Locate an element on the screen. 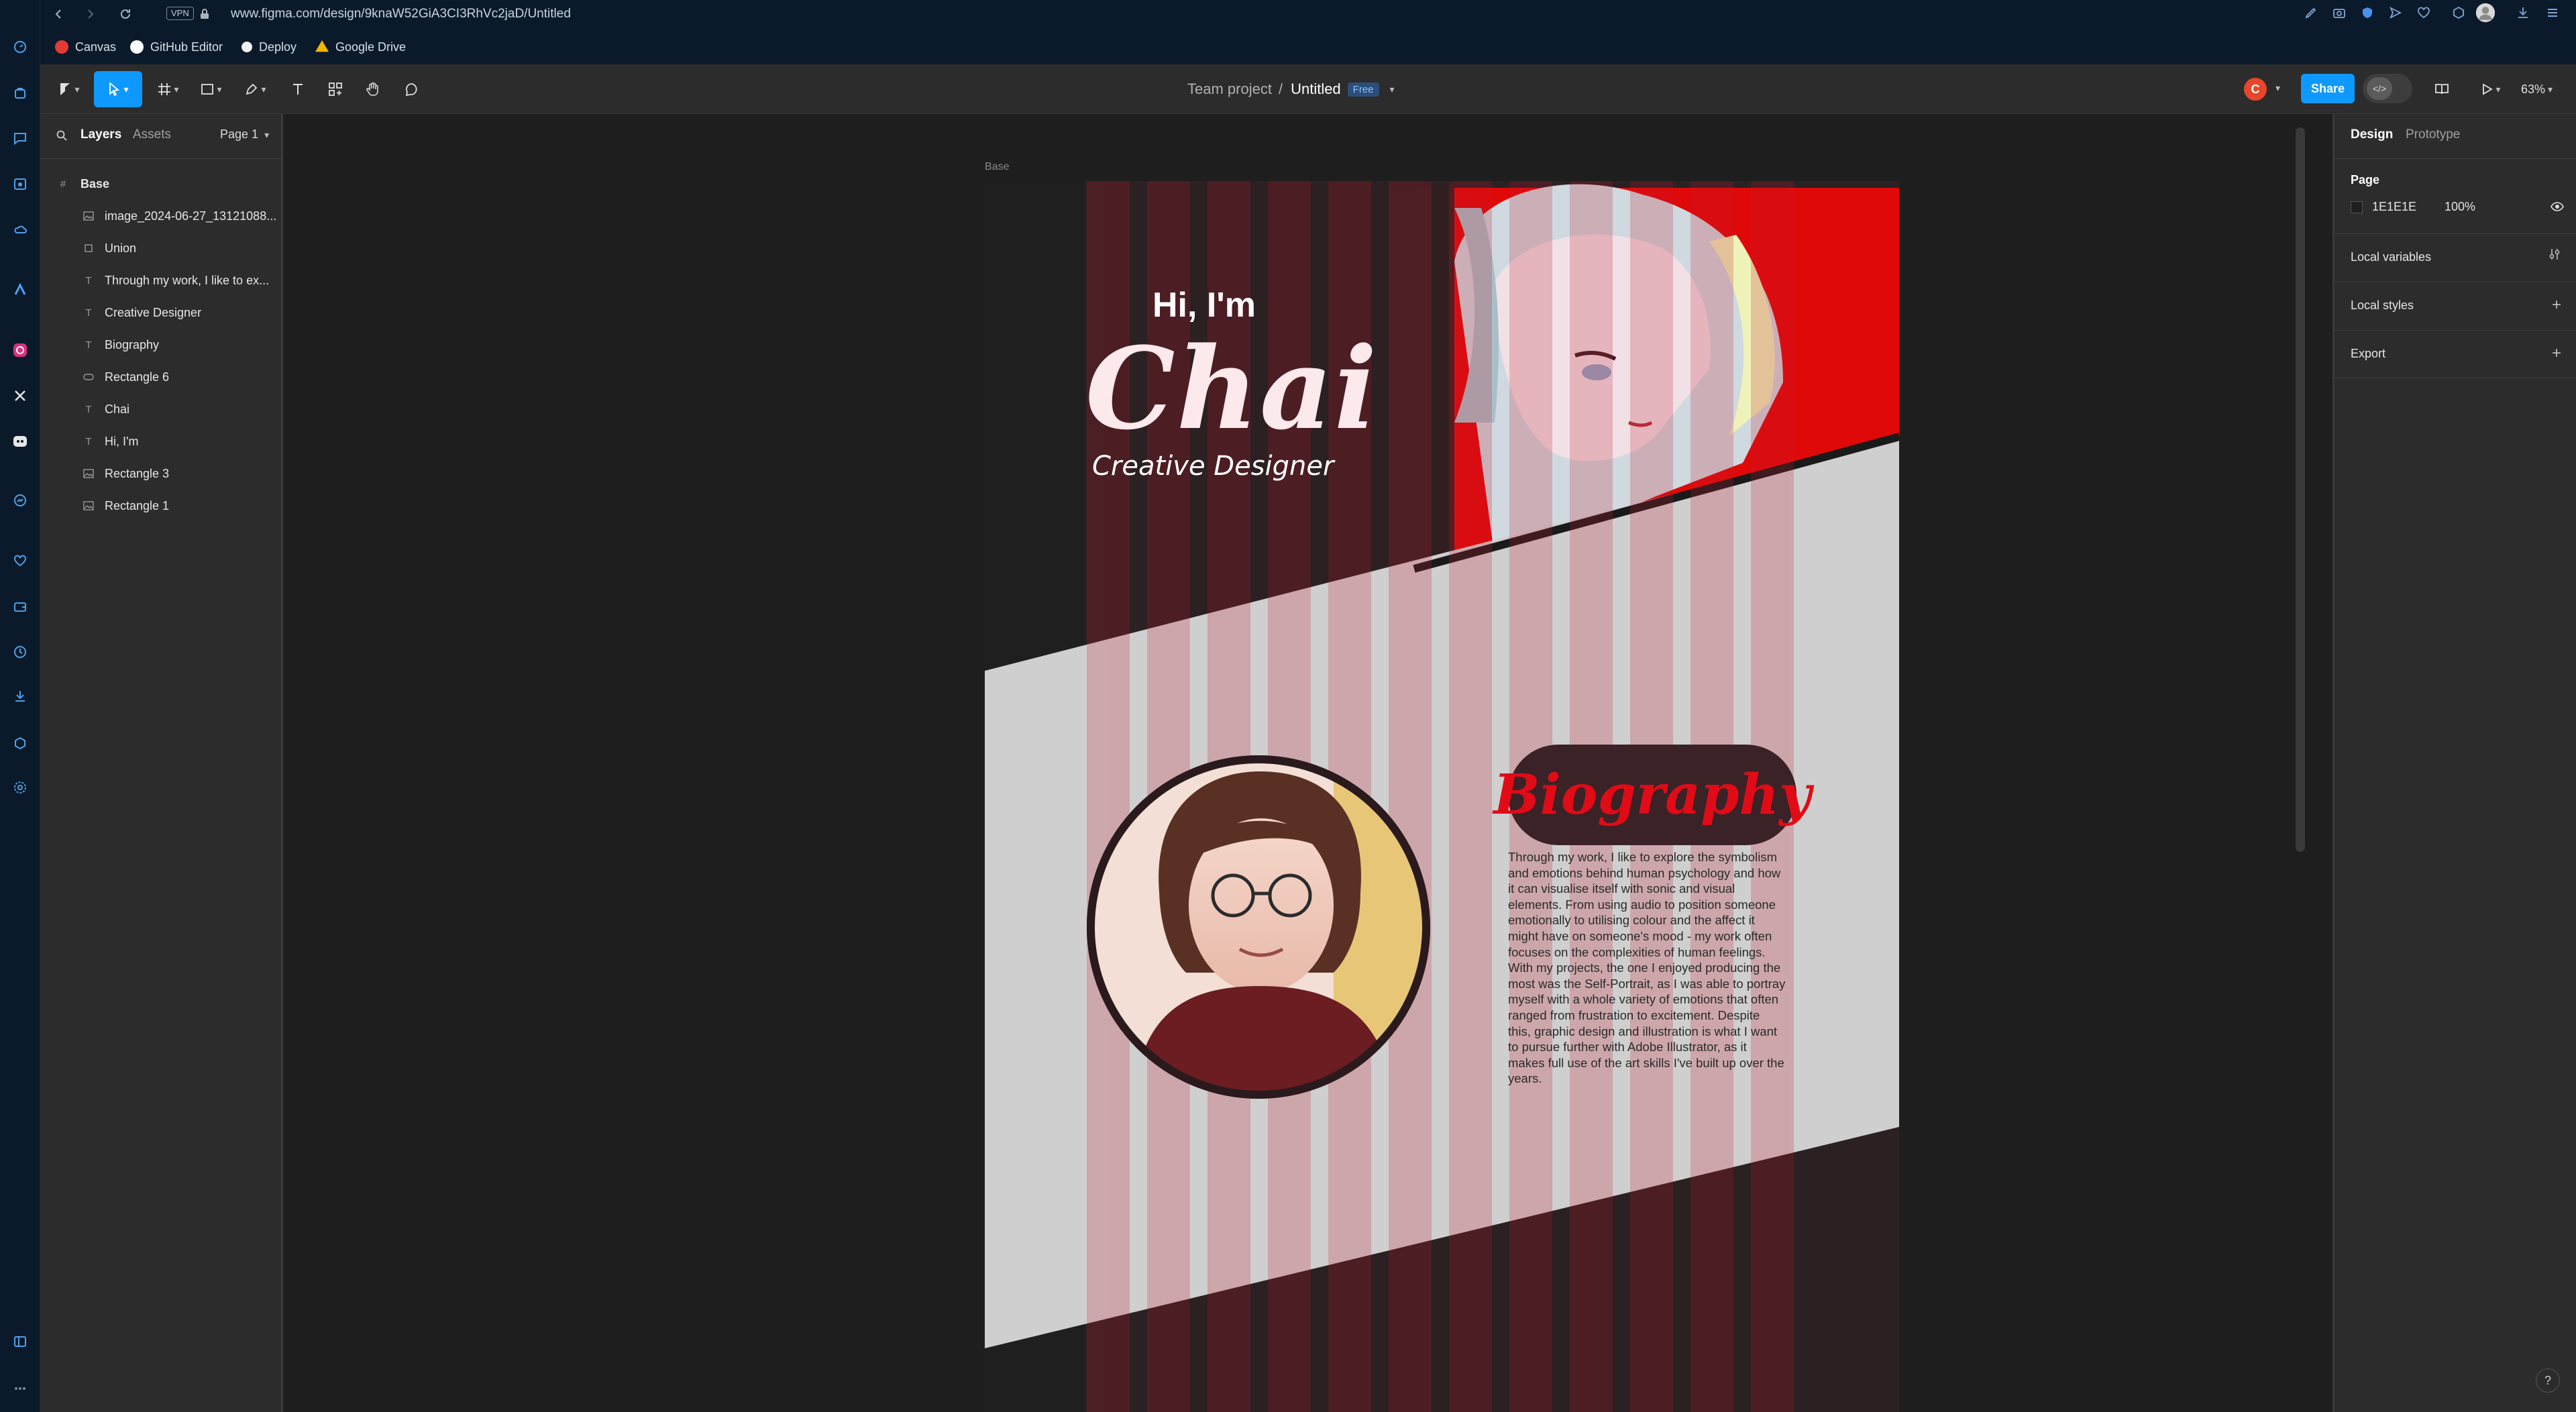  page-color-opacity: 100% is located at coordinates (2460, 207).